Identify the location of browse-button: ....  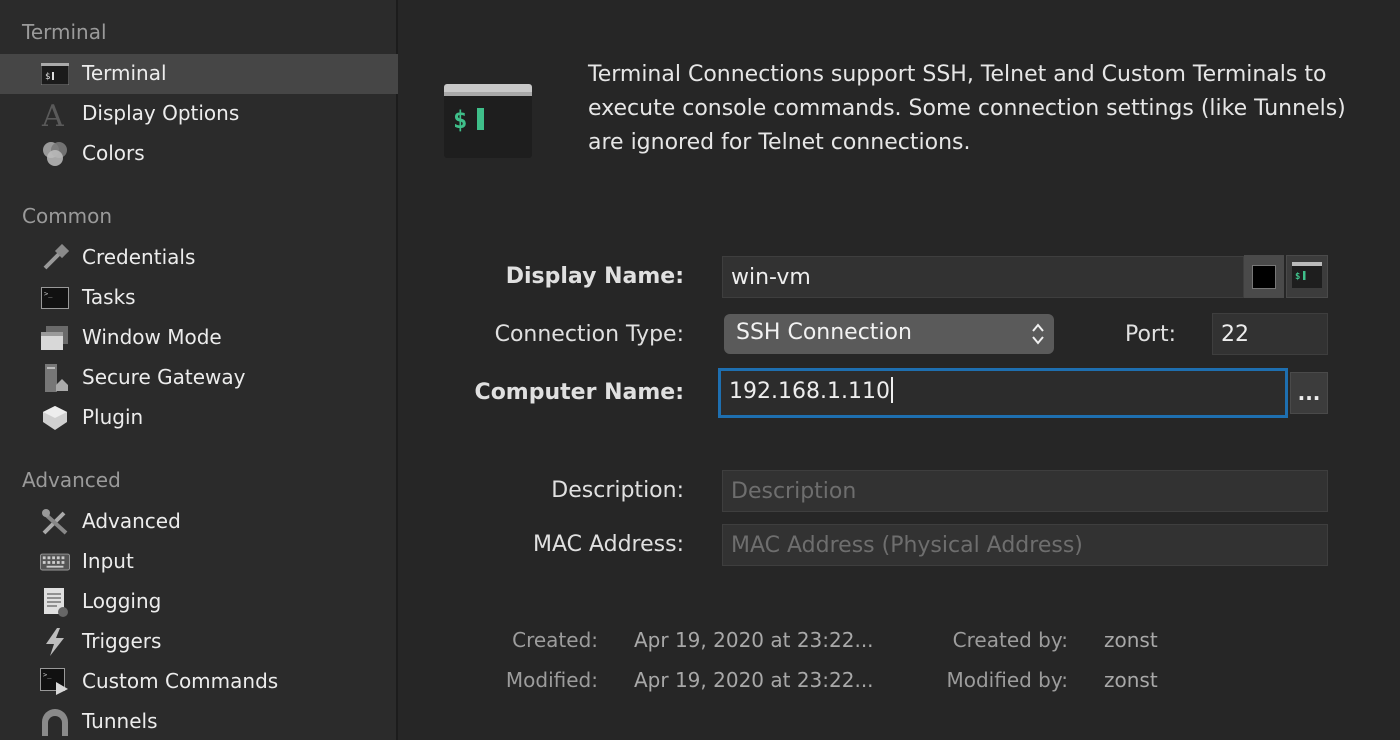
(1309, 393).